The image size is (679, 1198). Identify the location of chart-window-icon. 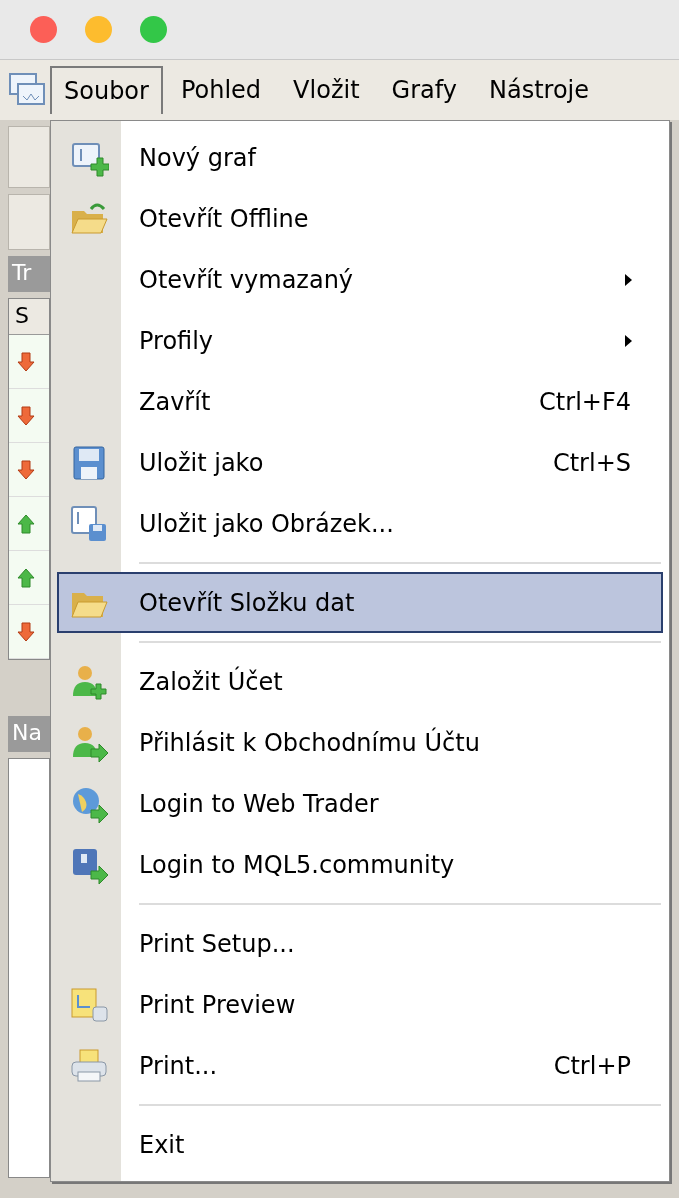
(27, 90).